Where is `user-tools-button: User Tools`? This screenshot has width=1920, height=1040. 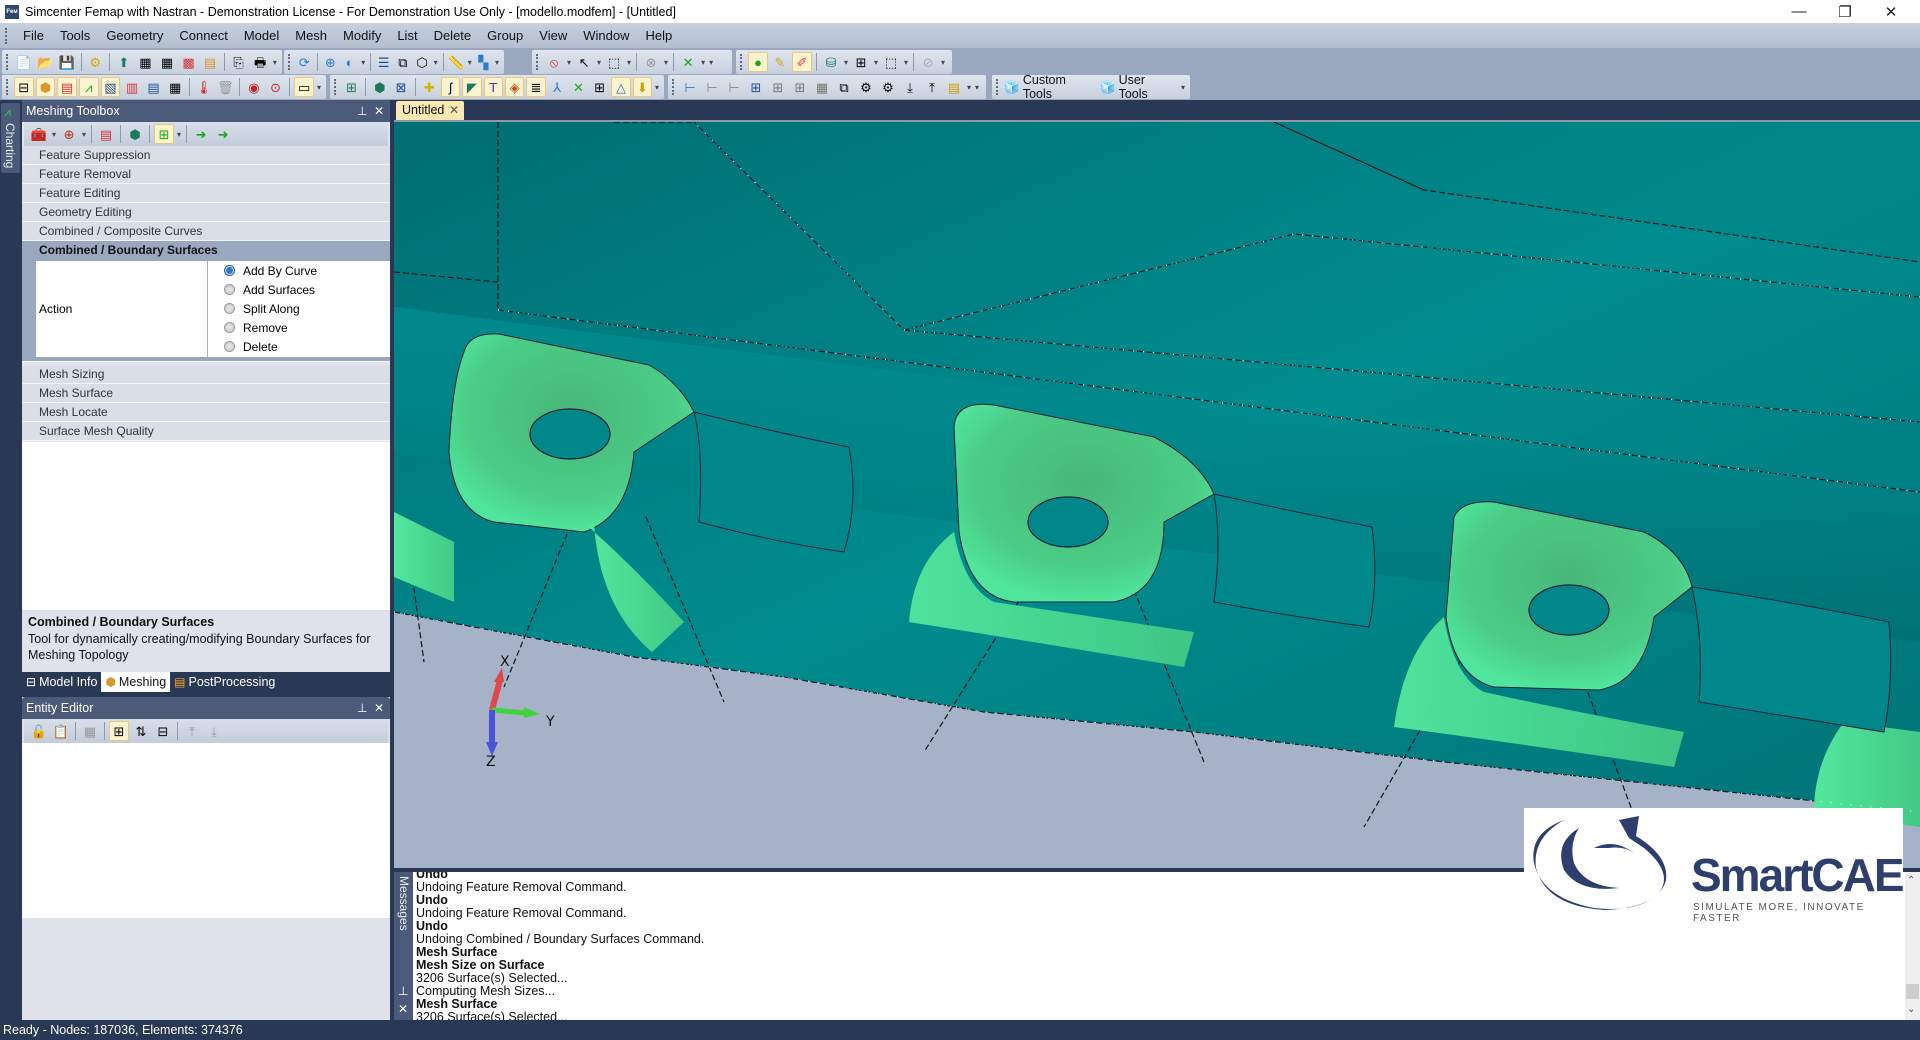 user-tools-button: User Tools is located at coordinates (1146, 87).